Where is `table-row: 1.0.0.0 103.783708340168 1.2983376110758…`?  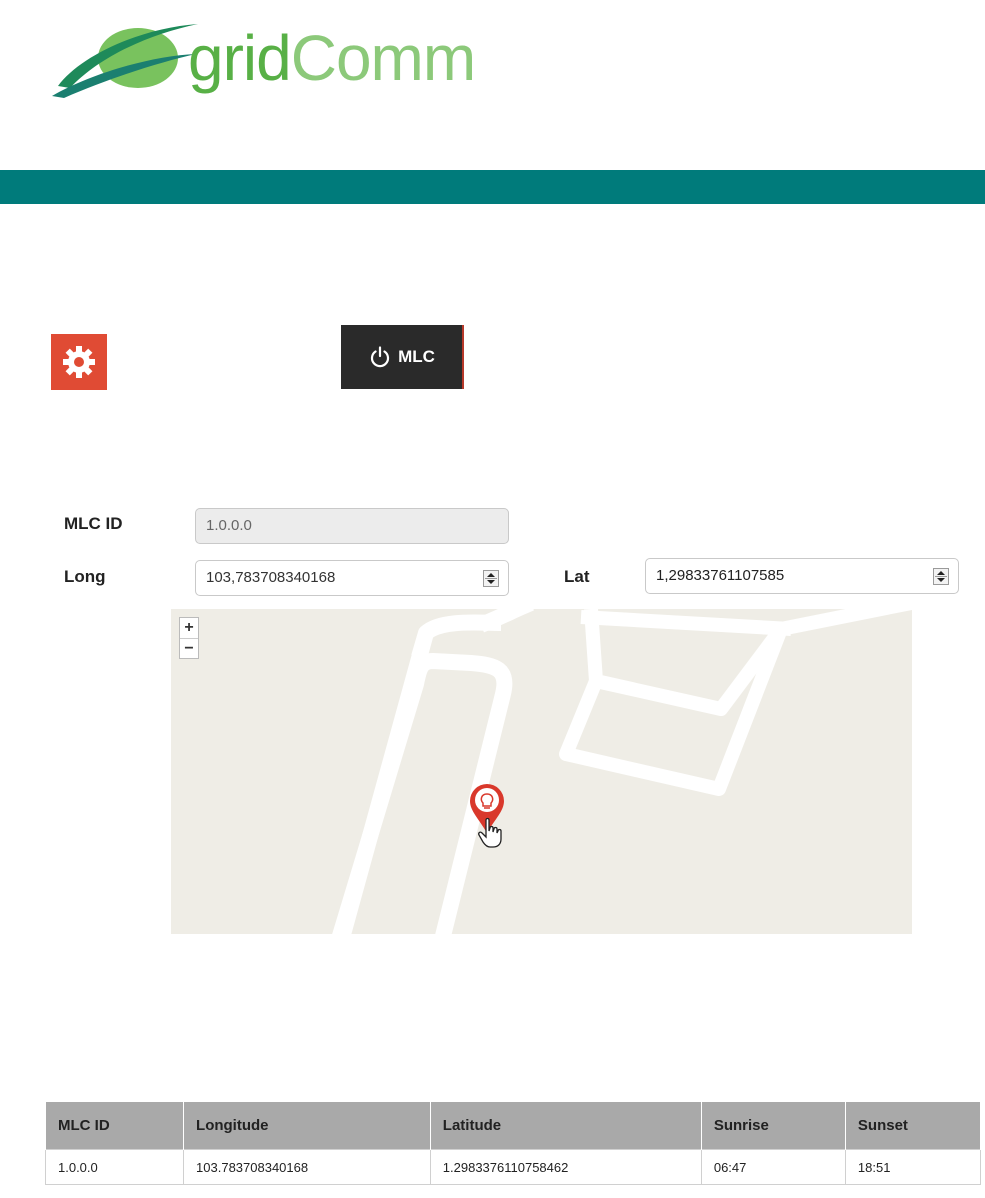 table-row: 1.0.0.0 103.783708340168 1.2983376110758… is located at coordinates (513, 1167).